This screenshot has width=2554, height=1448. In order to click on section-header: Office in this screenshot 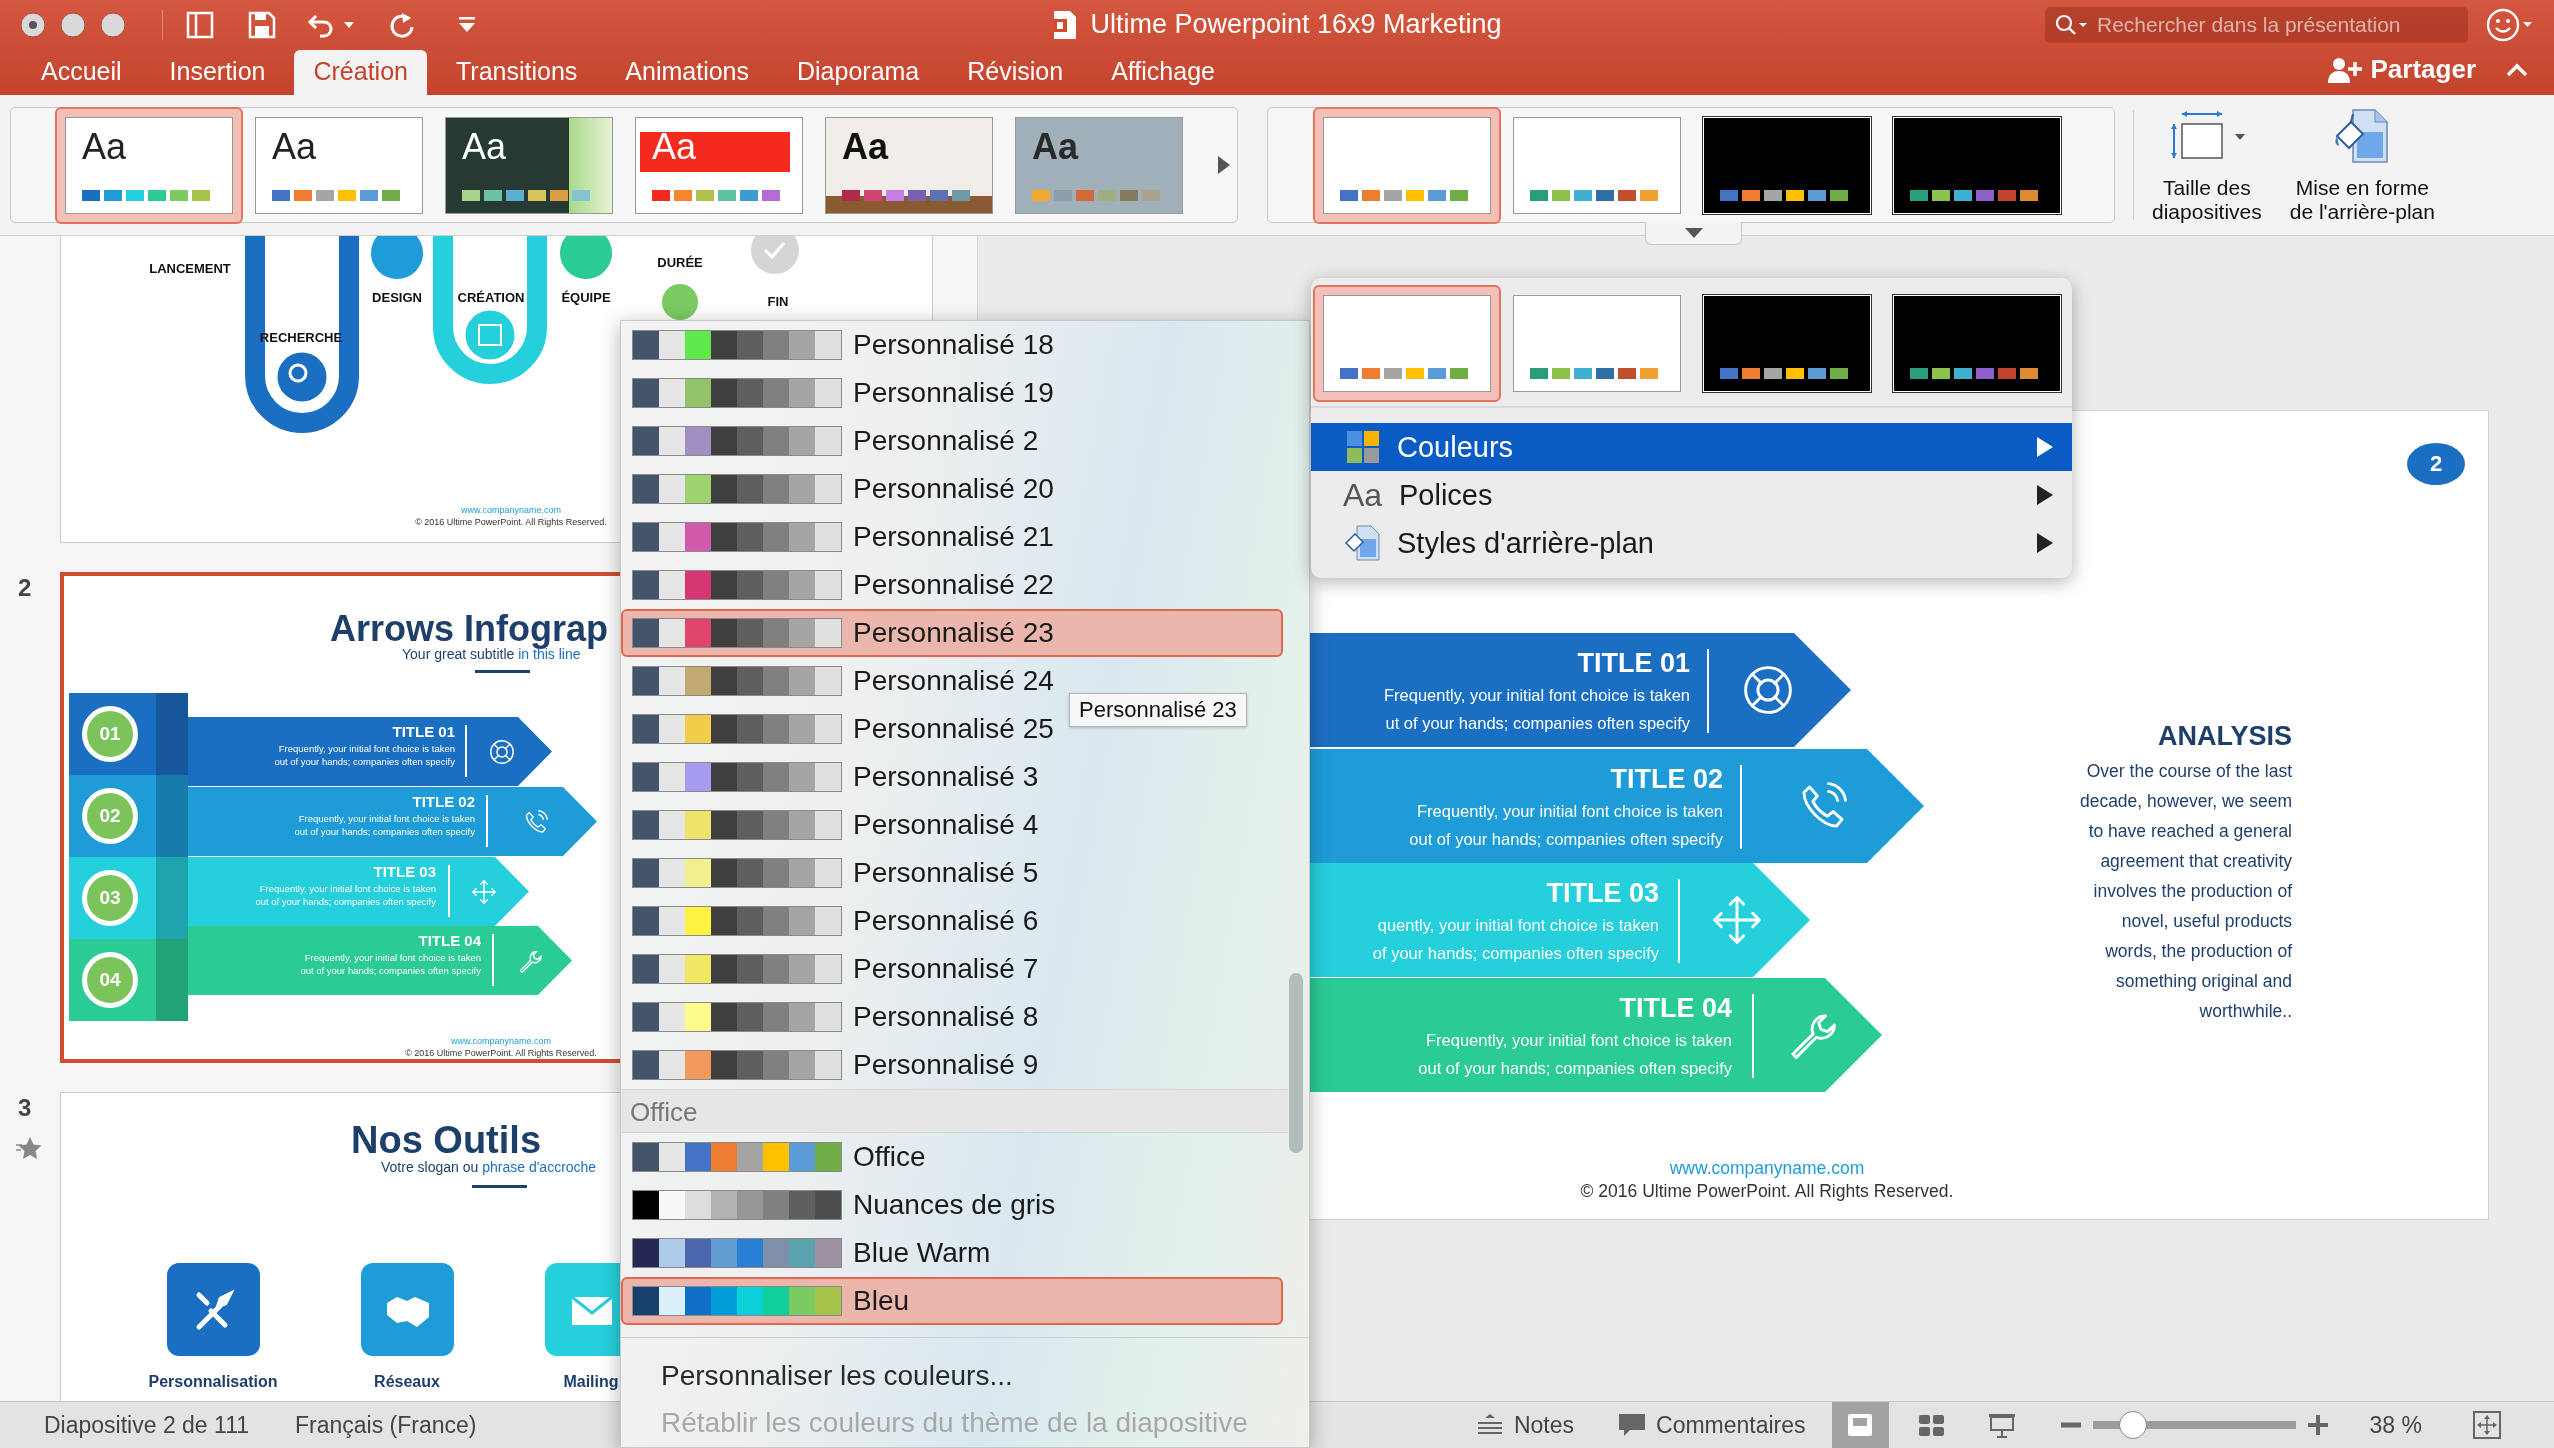, I will do `click(954, 1111)`.